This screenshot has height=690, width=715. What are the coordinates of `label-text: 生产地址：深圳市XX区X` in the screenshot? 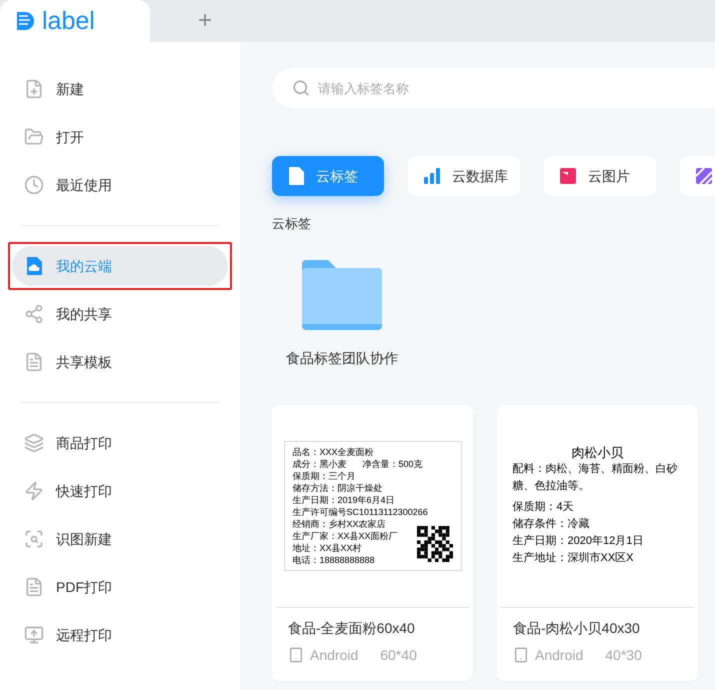 It's located at (573, 558).